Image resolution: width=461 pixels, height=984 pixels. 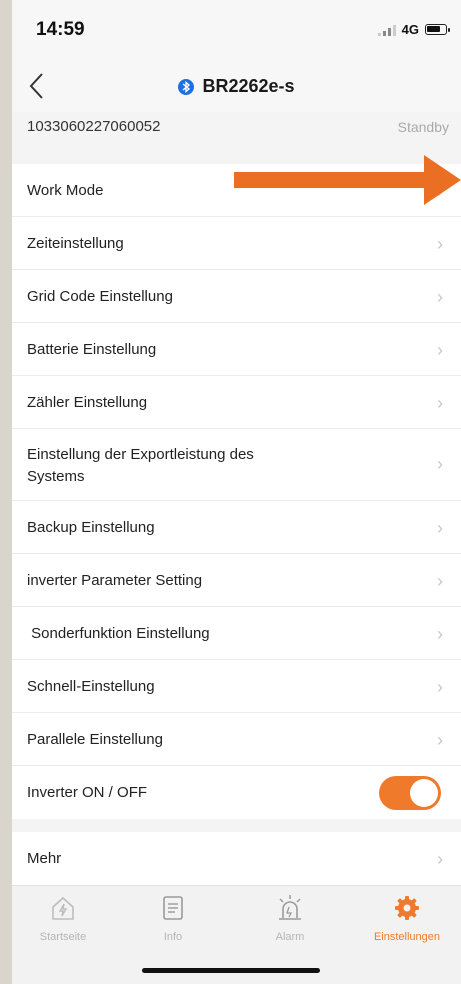 What do you see at coordinates (290, 907) in the screenshot?
I see `alarm-icon` at bounding box center [290, 907].